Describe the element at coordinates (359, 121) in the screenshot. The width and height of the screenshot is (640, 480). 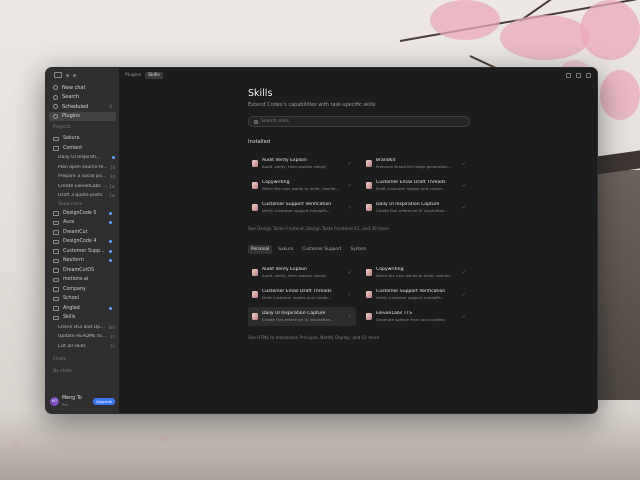
I see `search-input: Search skills` at that location.